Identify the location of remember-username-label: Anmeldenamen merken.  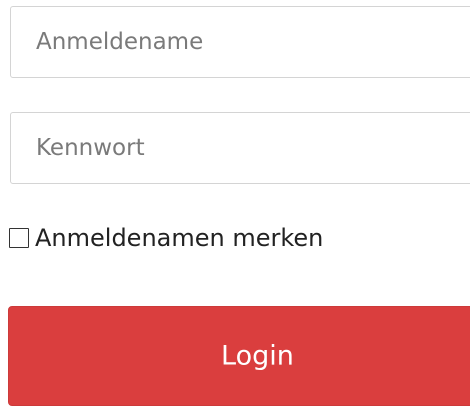
(179, 238).